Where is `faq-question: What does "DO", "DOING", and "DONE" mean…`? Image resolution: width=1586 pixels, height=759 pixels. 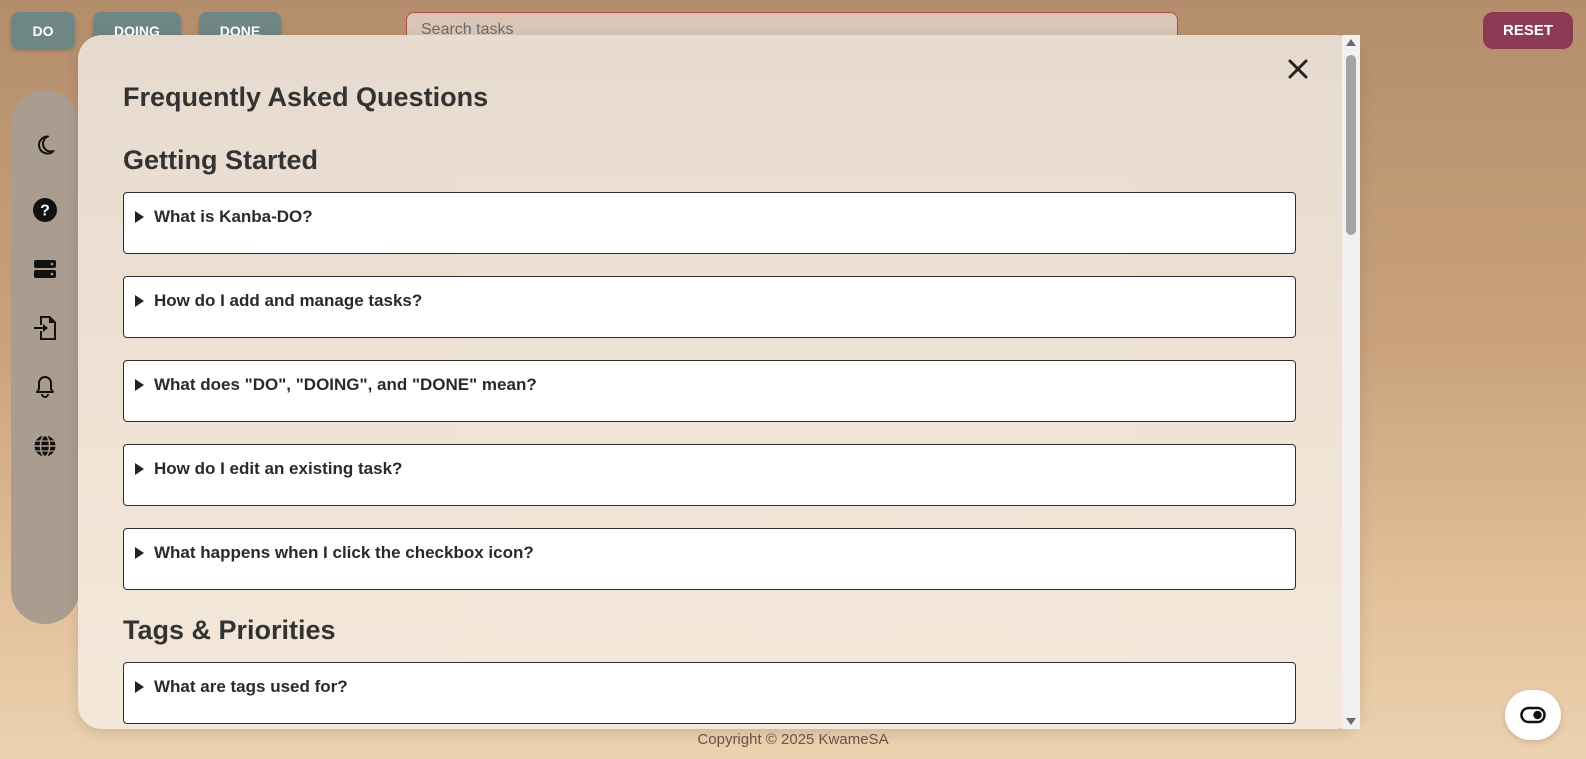
faq-question: What does "DO", "DOING", and "DONE" mean… is located at coordinates (345, 384).